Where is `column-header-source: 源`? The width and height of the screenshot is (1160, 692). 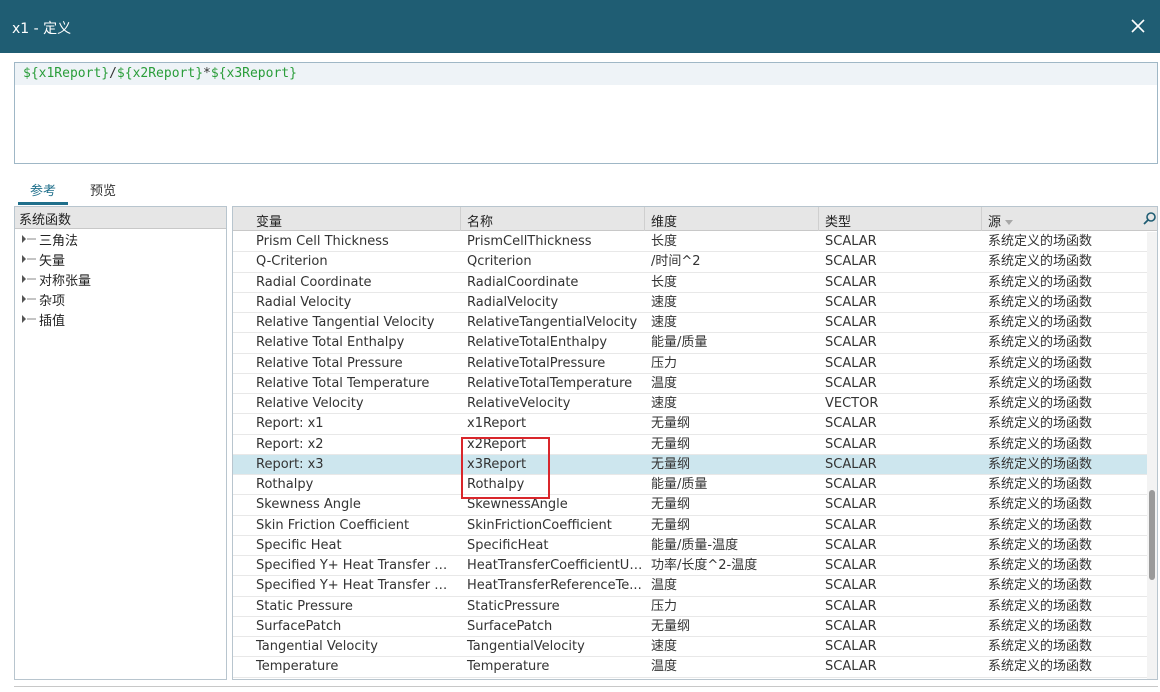
column-header-source: 源 is located at coordinates (1062, 219).